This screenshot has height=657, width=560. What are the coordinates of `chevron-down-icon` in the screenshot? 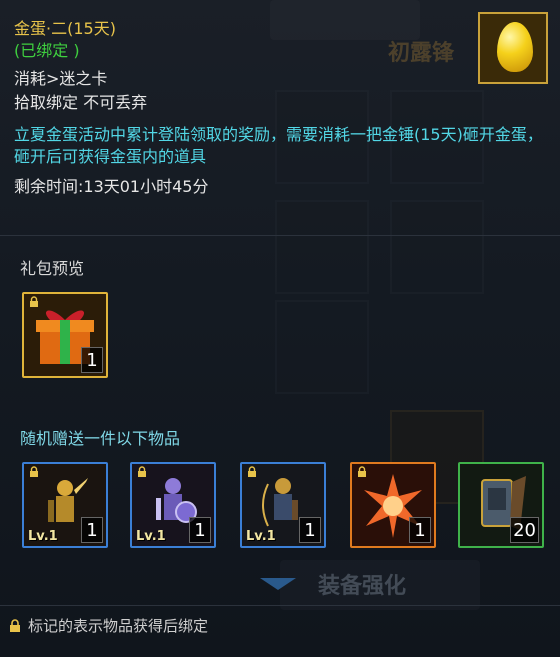 It's located at (278, 584).